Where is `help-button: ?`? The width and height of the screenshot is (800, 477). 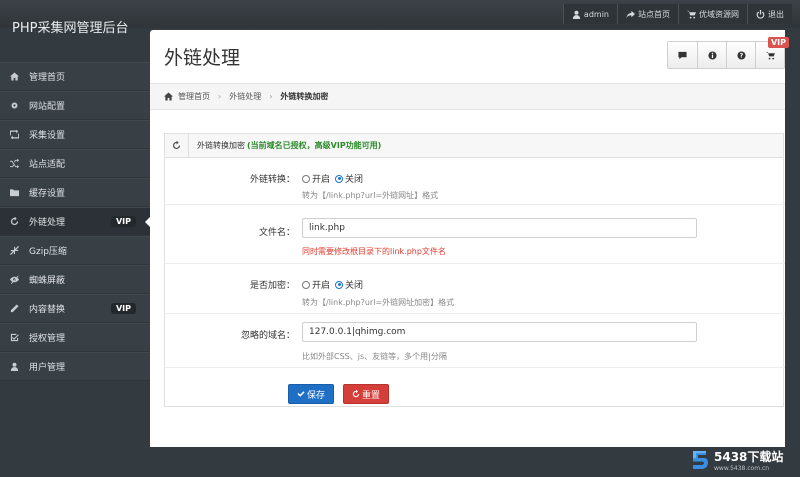
help-button: ? is located at coordinates (740, 55).